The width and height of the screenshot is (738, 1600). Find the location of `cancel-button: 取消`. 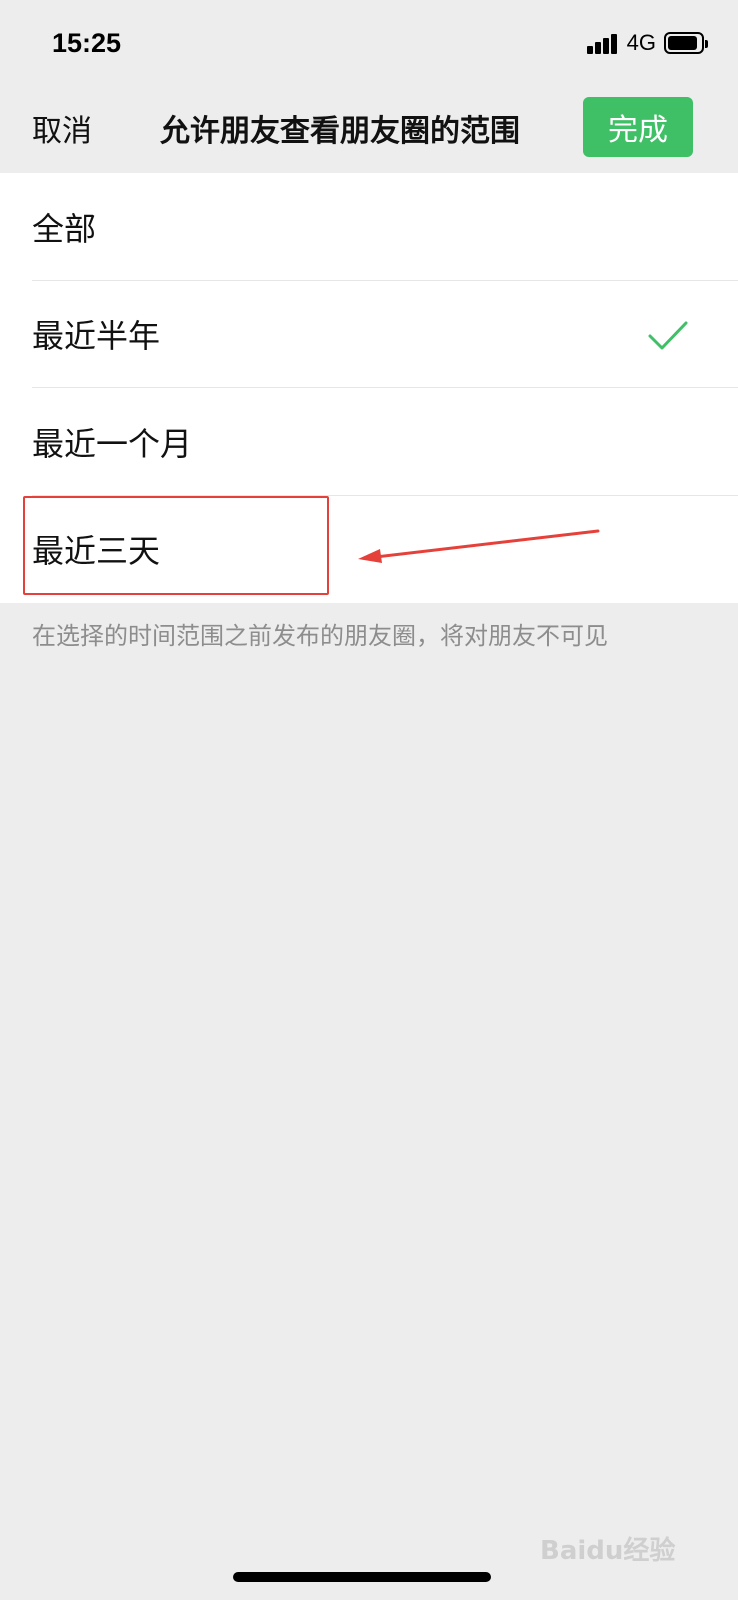

cancel-button: 取消 is located at coordinates (62, 128).